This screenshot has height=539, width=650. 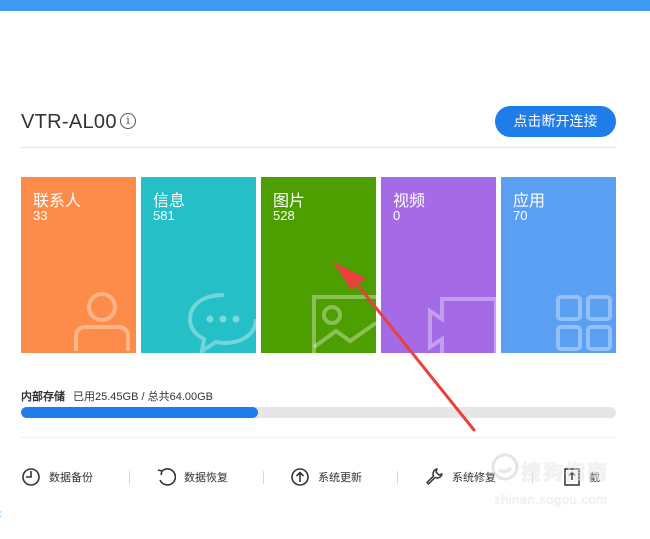 What do you see at coordinates (71, 478) in the screenshot?
I see `action-label: 数据备份` at bounding box center [71, 478].